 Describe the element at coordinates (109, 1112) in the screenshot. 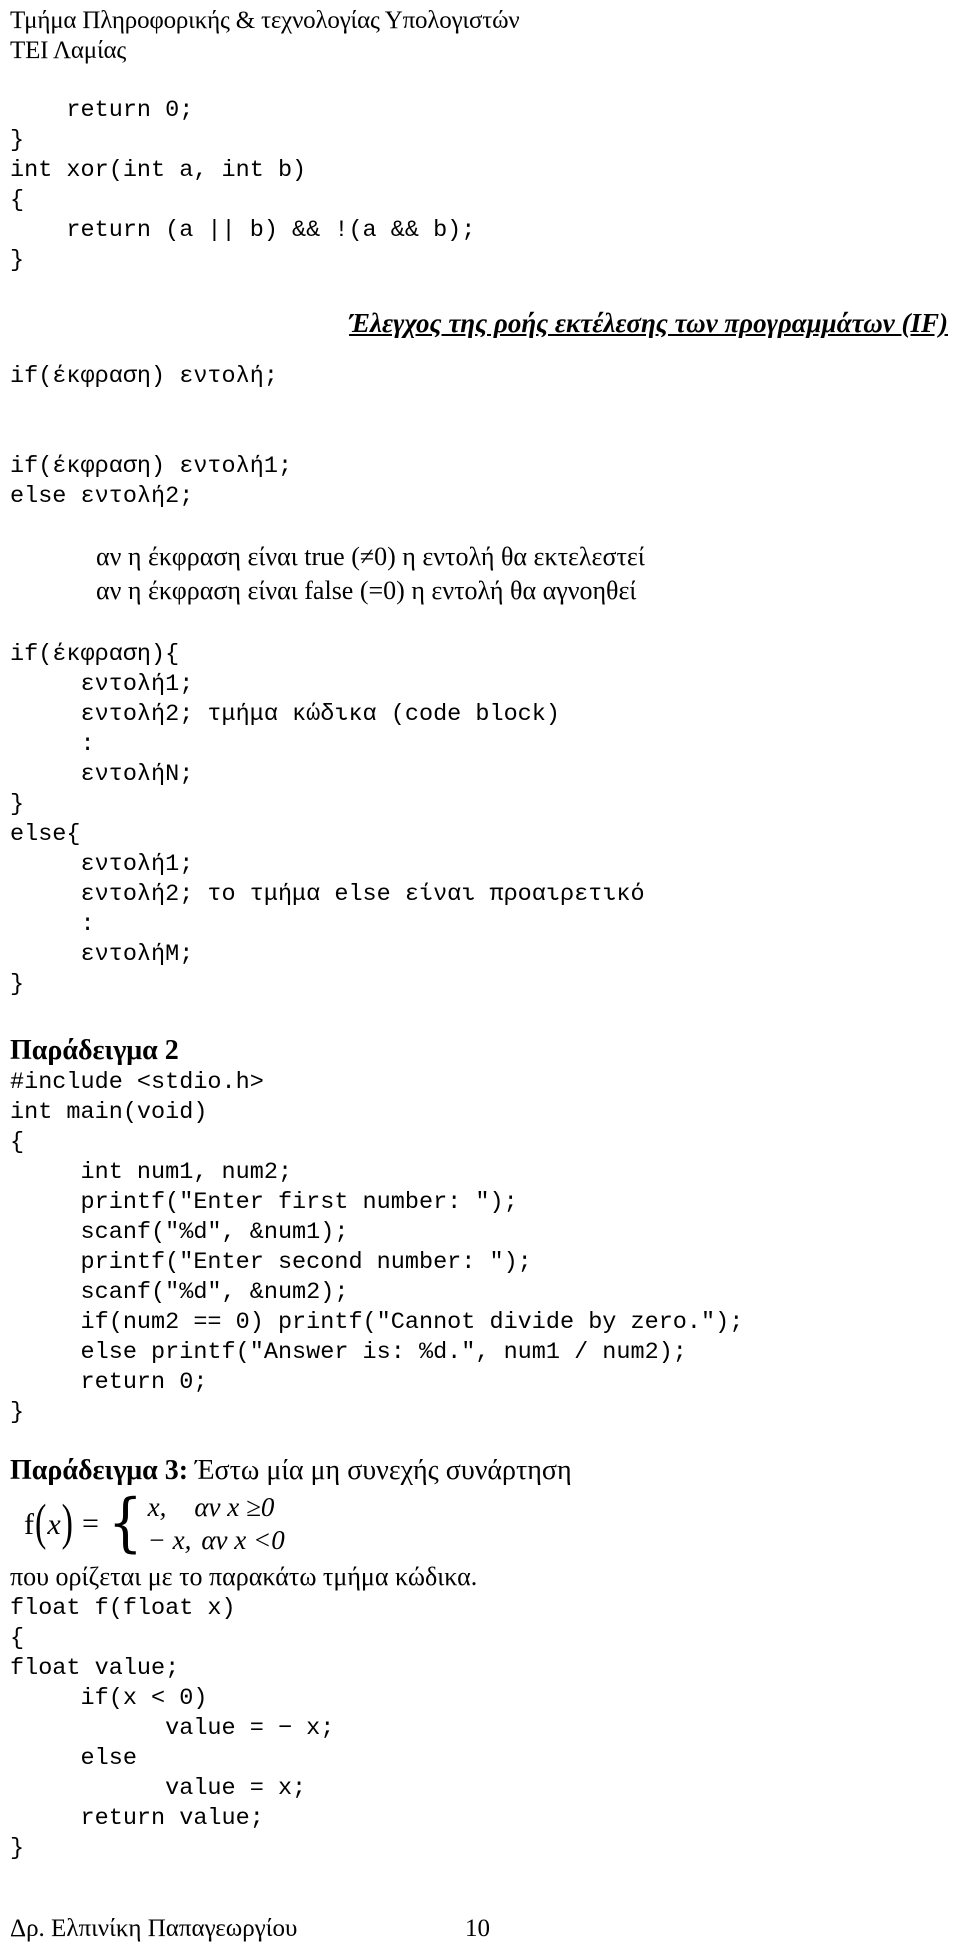

I see `code-line: int main(void)` at that location.